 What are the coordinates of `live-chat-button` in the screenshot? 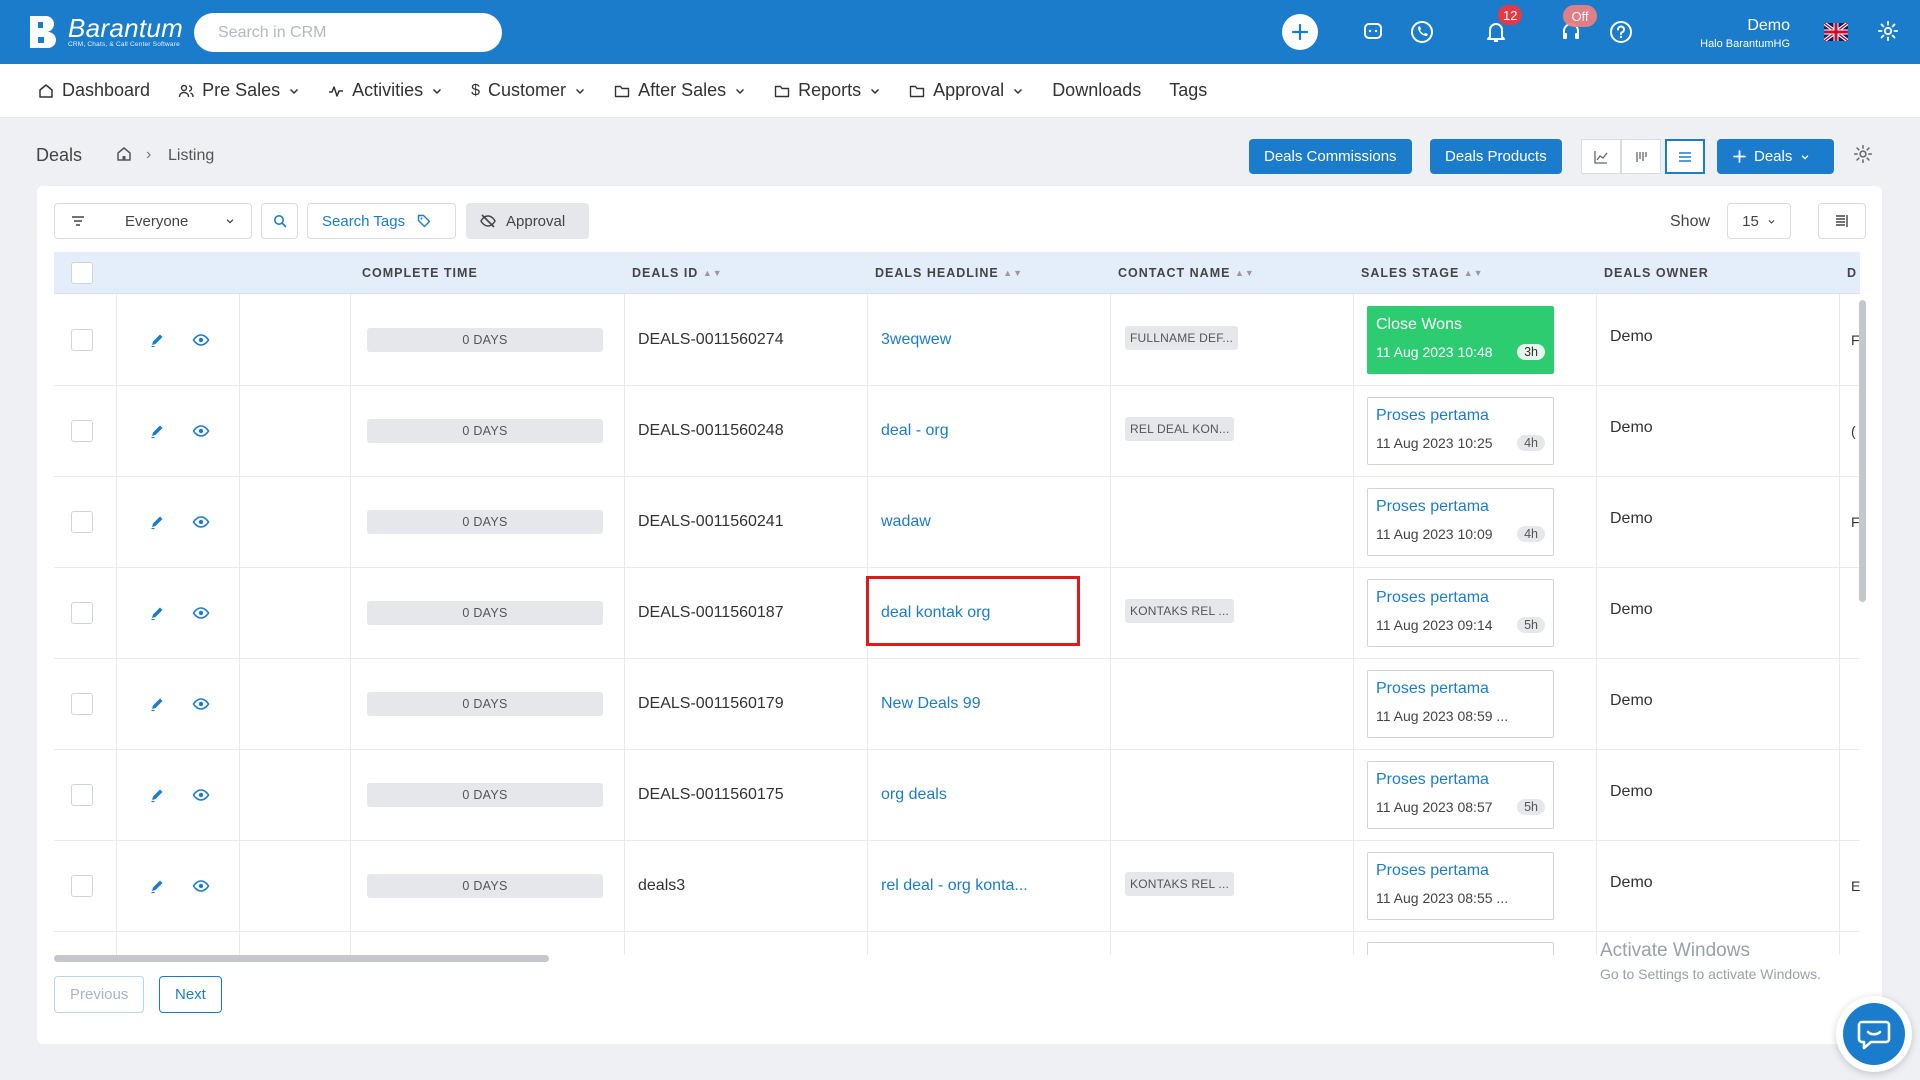 It's located at (1874, 1034).